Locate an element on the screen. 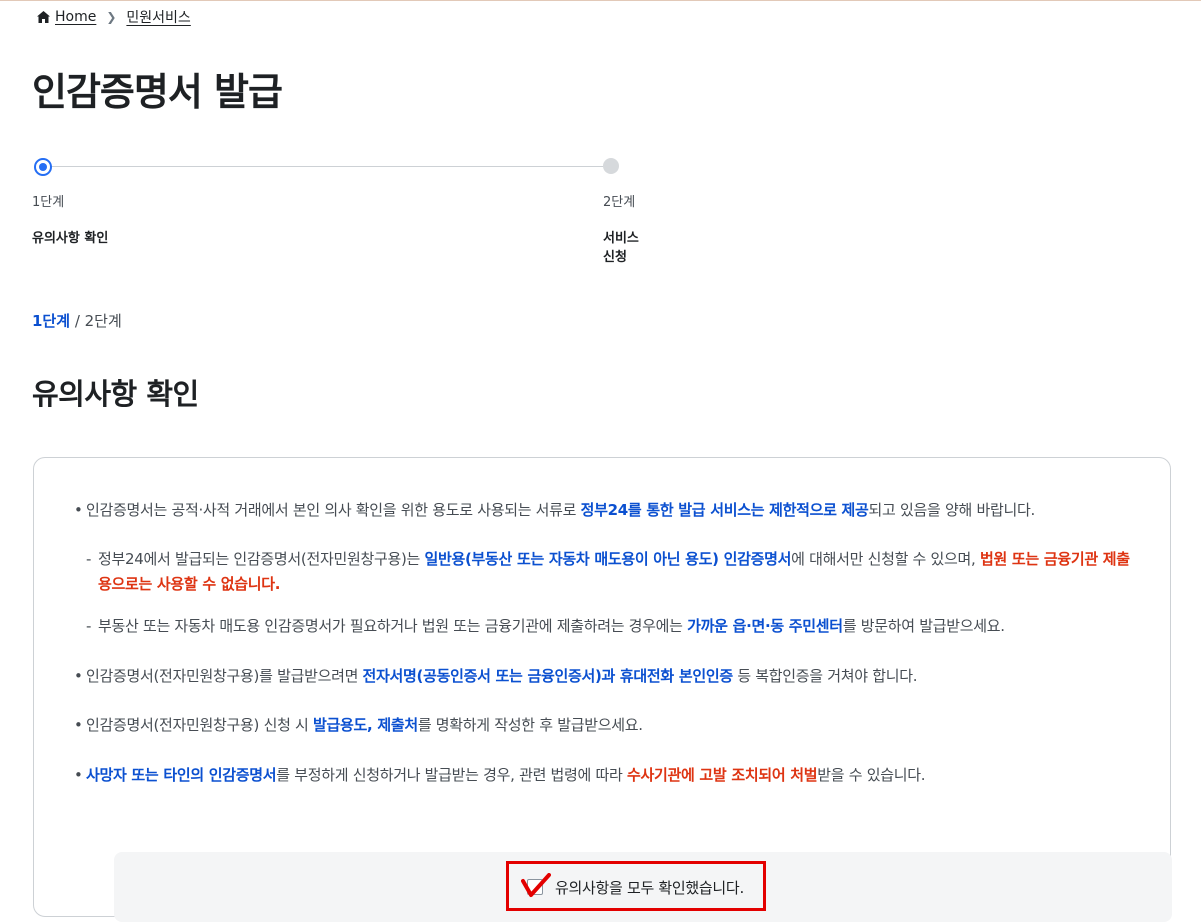 The height and width of the screenshot is (922, 1201). confirm-highlight-box: 유의사항을 모두 확인했습니다. is located at coordinates (636, 886).